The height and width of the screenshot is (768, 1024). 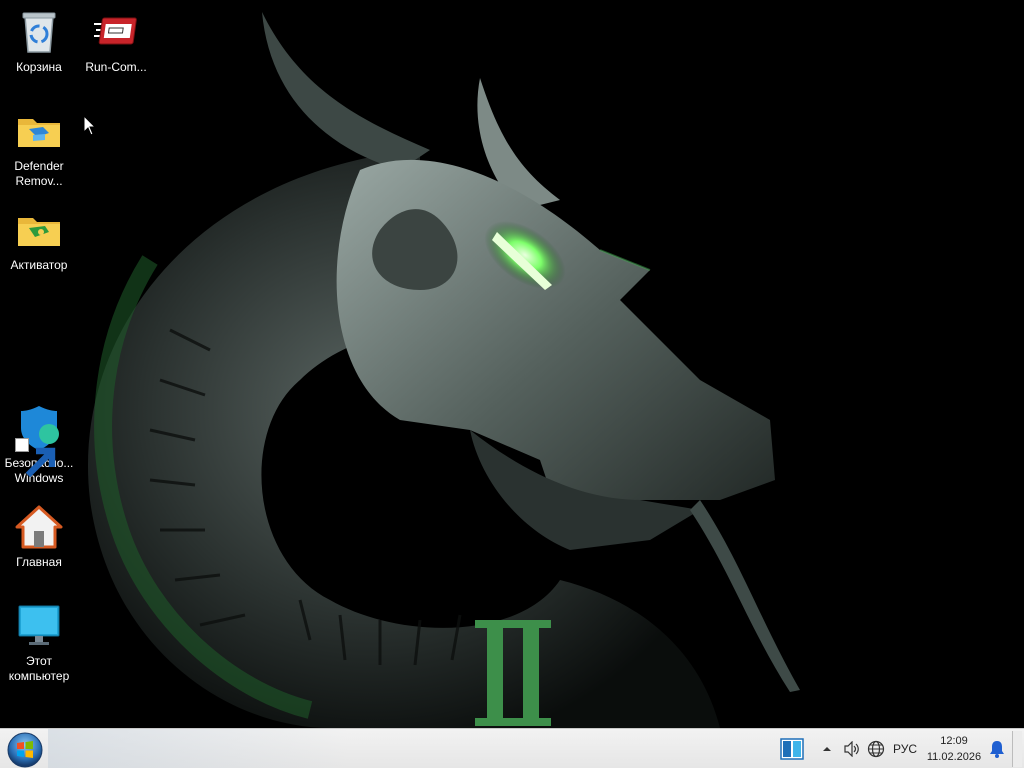 What do you see at coordinates (39, 265) in the screenshot?
I see `desktop-icon-label: Активатор` at bounding box center [39, 265].